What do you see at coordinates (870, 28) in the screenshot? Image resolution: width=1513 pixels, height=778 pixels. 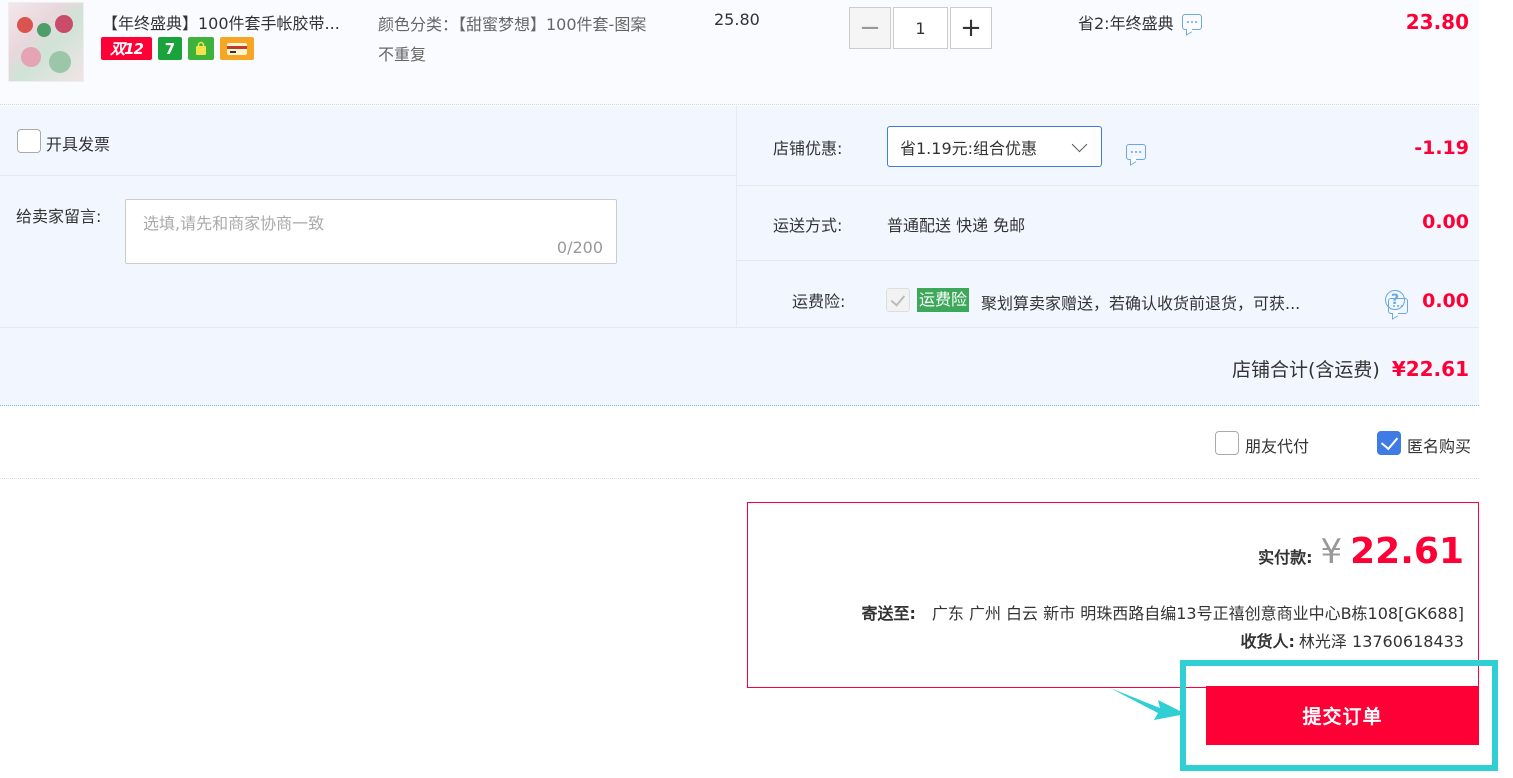 I see `quantity-decrease-button: −` at bounding box center [870, 28].